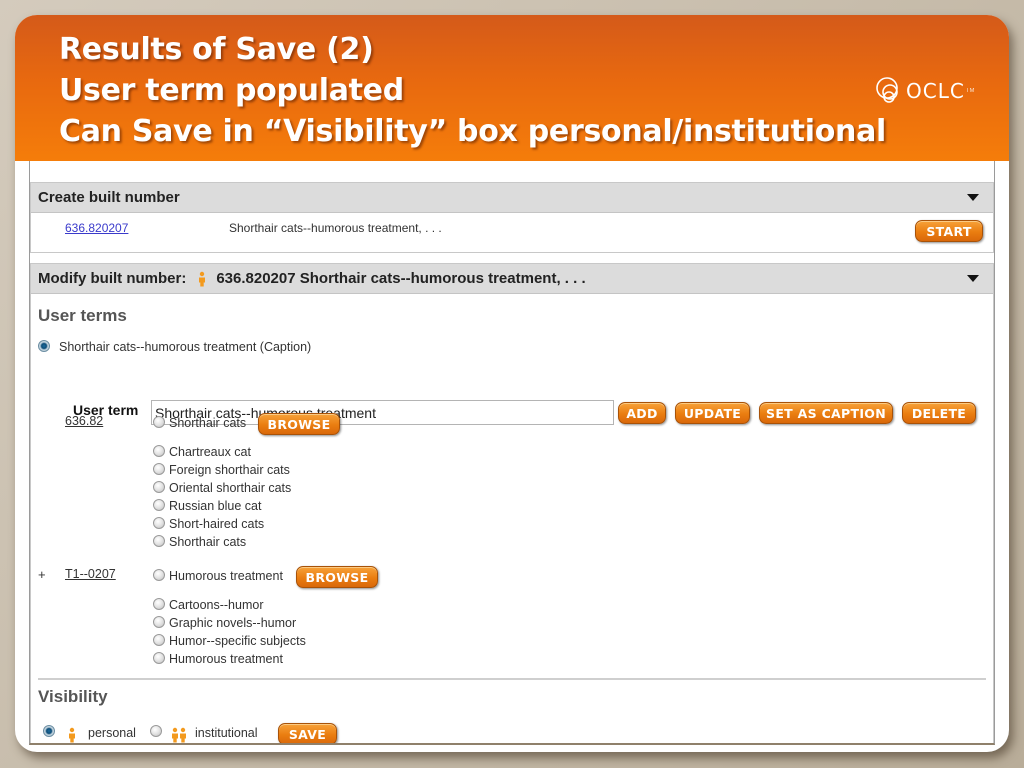 The width and height of the screenshot is (1024, 768). Describe the element at coordinates (229, 470) in the screenshot. I see `term-label: Foreign shorthair cats` at that location.